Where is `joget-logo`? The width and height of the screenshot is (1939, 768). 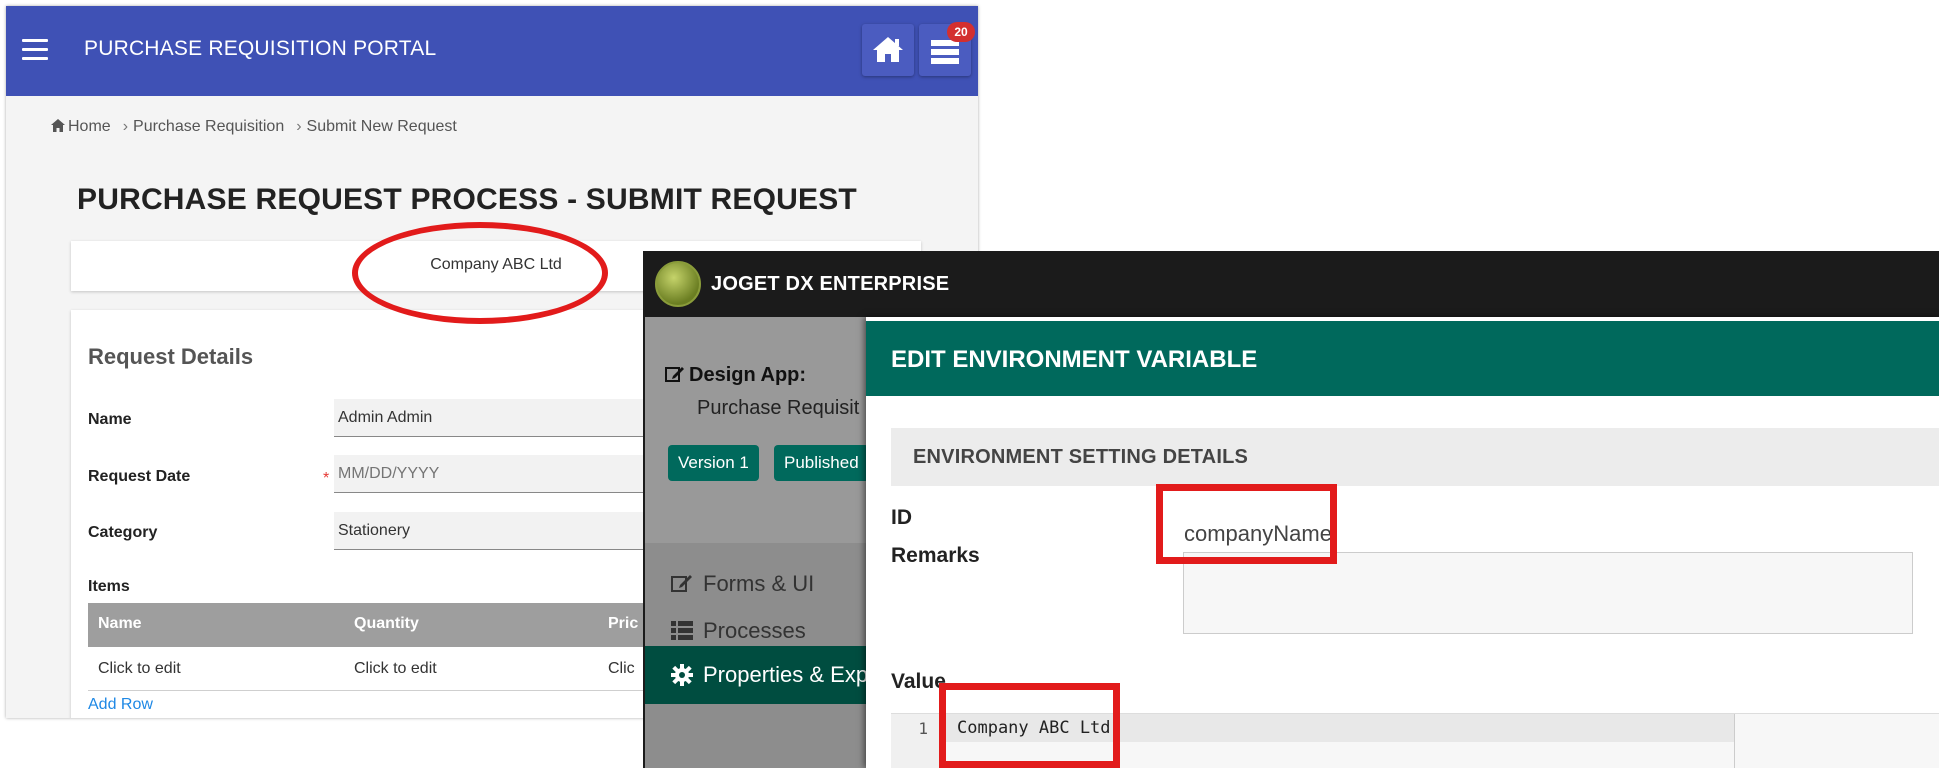 joget-logo is located at coordinates (678, 284).